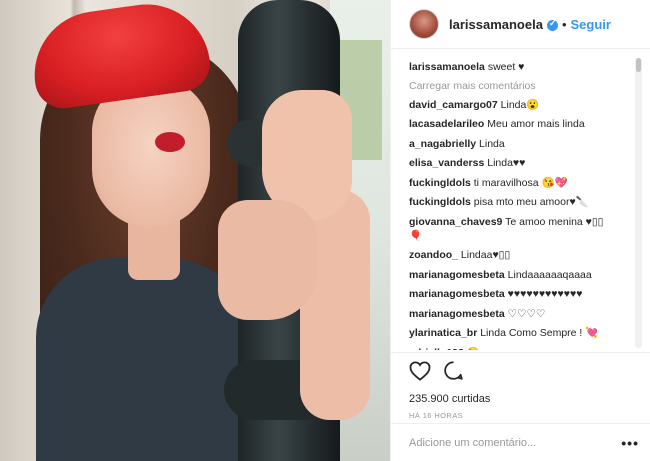 This screenshot has width=650, height=461. What do you see at coordinates (442, 144) in the screenshot?
I see `comment-username: a_nagabrielly` at bounding box center [442, 144].